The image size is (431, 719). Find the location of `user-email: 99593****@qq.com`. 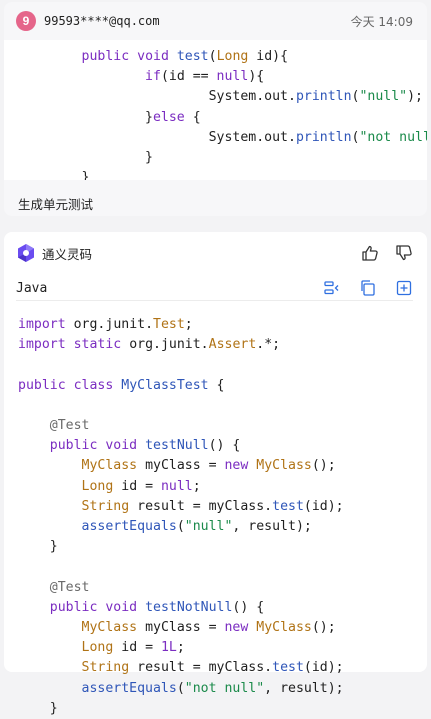

user-email: 99593****@qq.com is located at coordinates (102, 21).